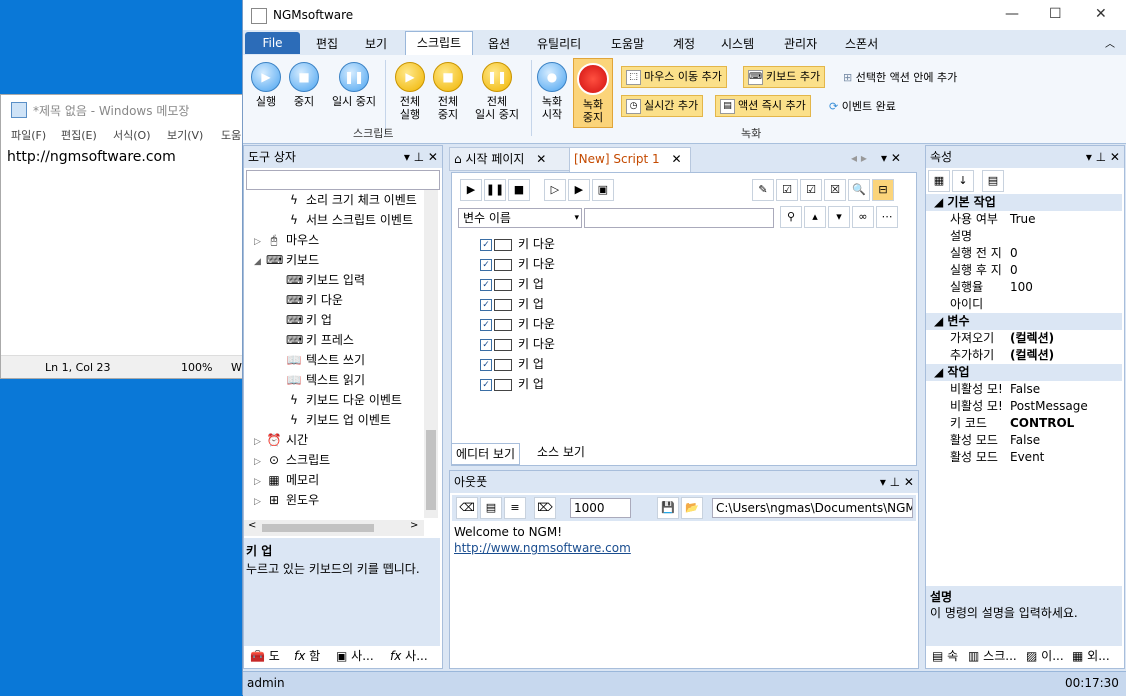 The width and height of the screenshot is (1126, 696). What do you see at coordinates (320, 340) in the screenshot?
I see `tree-item: ⌨ 키 프레스` at bounding box center [320, 340].